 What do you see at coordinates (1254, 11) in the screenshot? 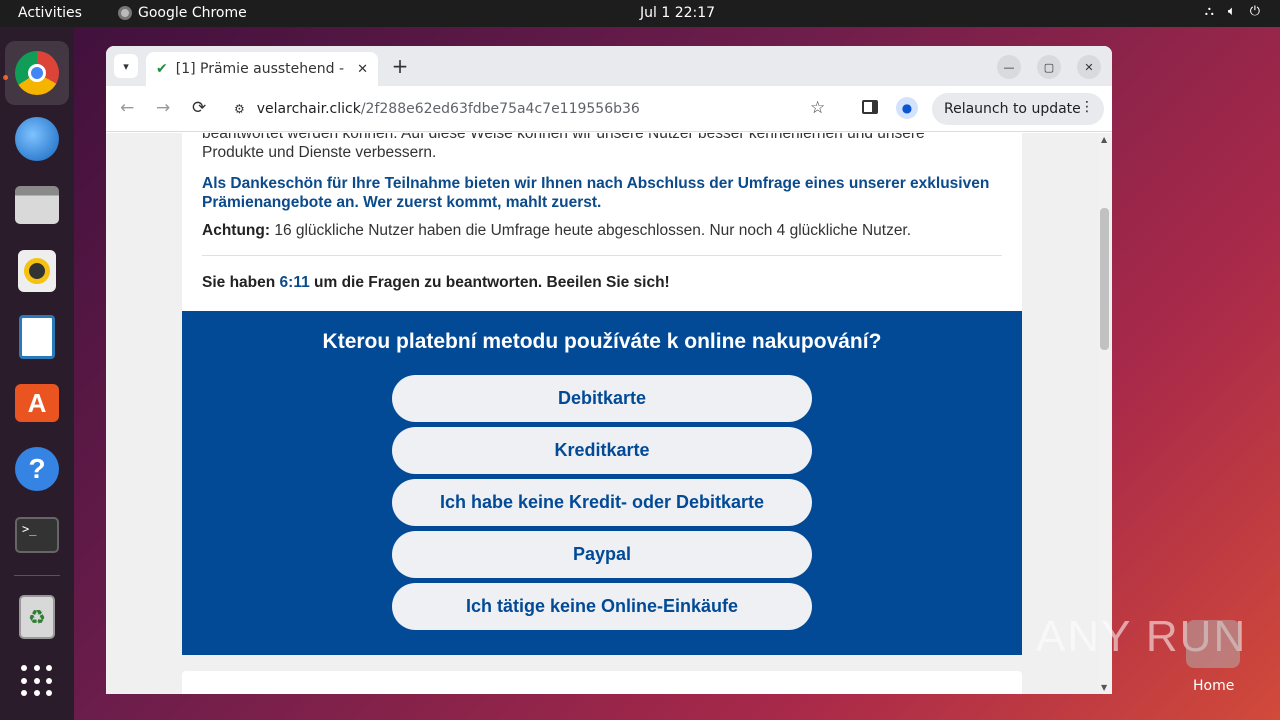
I see `power-icon: ⏻` at bounding box center [1254, 11].